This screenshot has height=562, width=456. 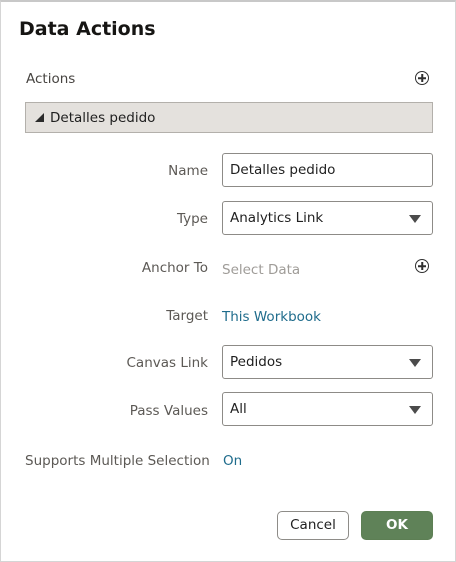 What do you see at coordinates (232, 461) in the screenshot?
I see `supports-multiple-selection-toggle: On` at bounding box center [232, 461].